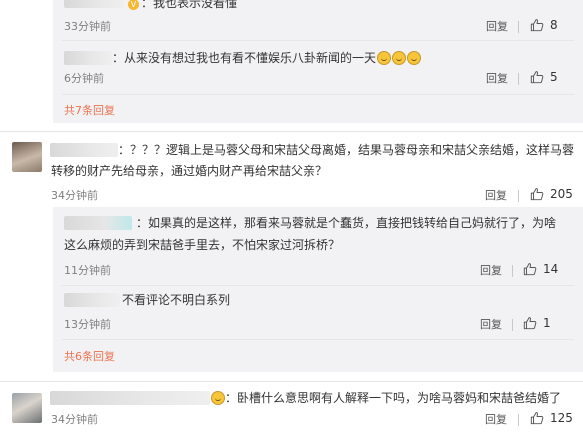 The image size is (583, 439). What do you see at coordinates (87, 26) in the screenshot?
I see `reply-timestamp: 33分钟前` at bounding box center [87, 26].